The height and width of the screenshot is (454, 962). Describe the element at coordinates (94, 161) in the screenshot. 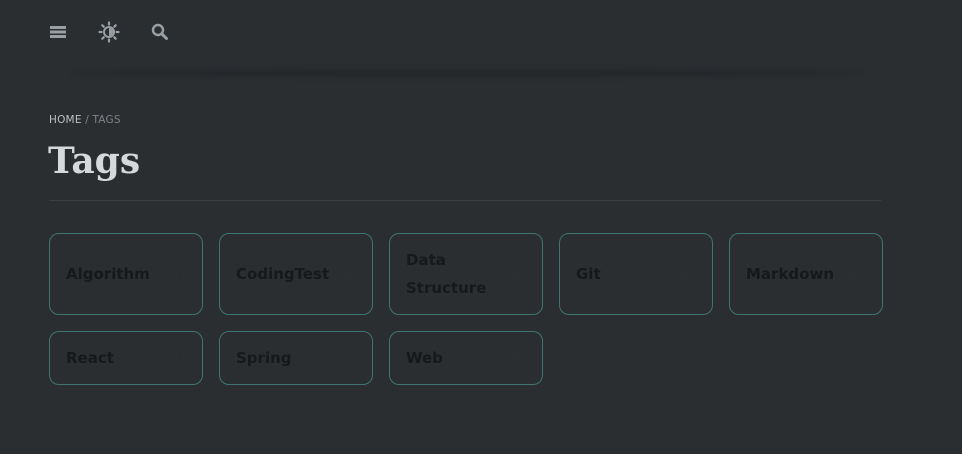

I see `page-title: Tags` at that location.